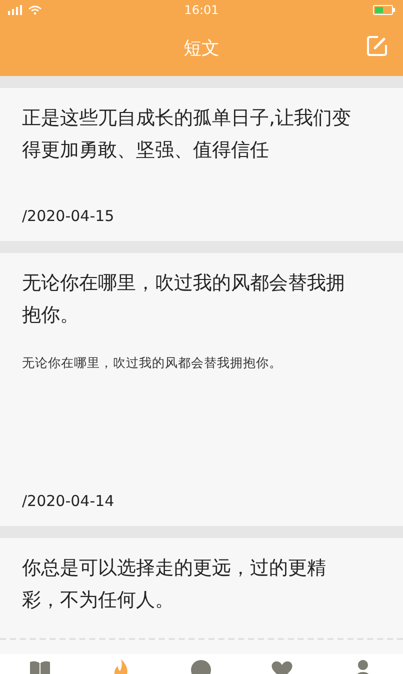 The height and width of the screenshot is (674, 403). What do you see at coordinates (384, 10) in the screenshot?
I see `battery-icon` at bounding box center [384, 10].